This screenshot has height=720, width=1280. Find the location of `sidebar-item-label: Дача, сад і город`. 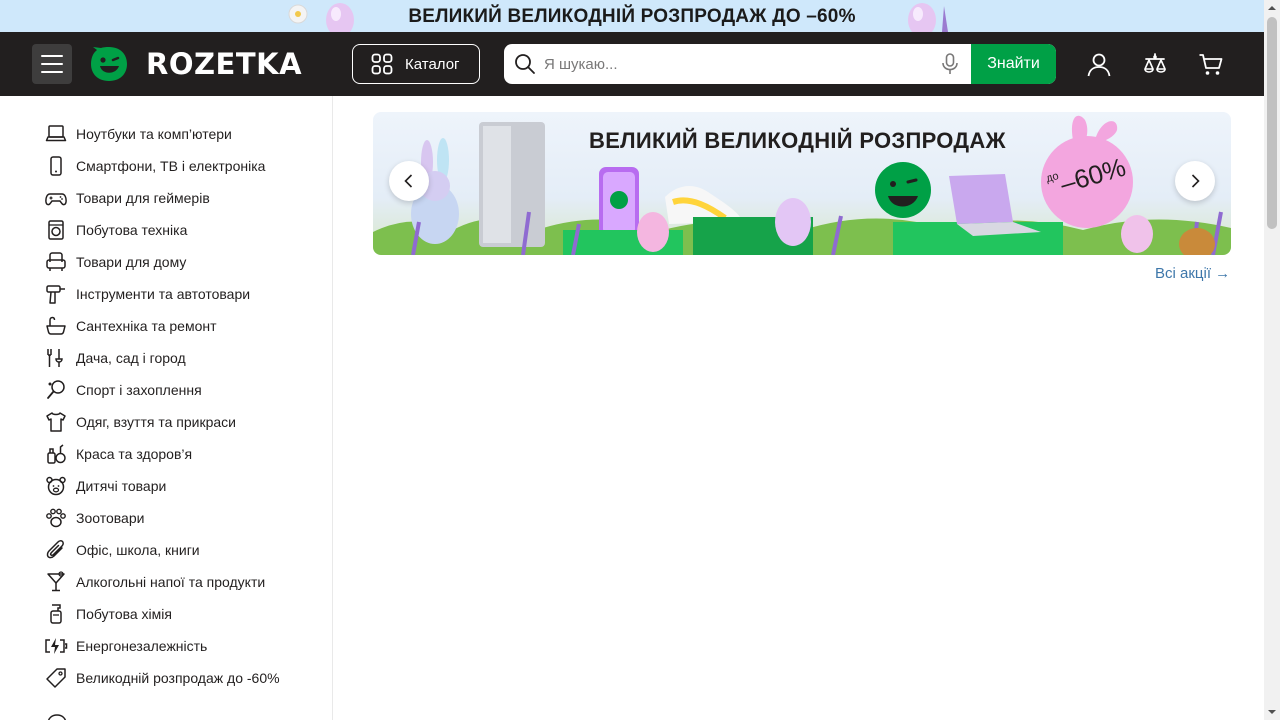

sidebar-item-label: Дача, сад і город is located at coordinates (131, 358).